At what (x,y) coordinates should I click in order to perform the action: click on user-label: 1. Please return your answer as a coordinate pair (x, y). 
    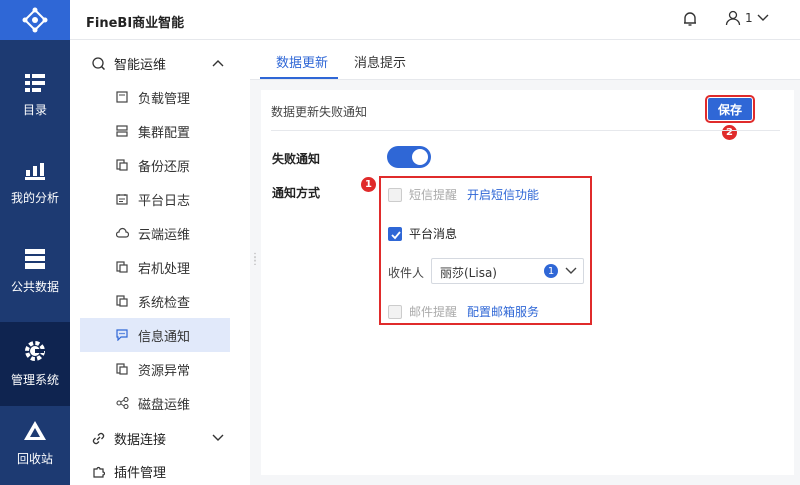
    Looking at the image, I should click on (749, 18).